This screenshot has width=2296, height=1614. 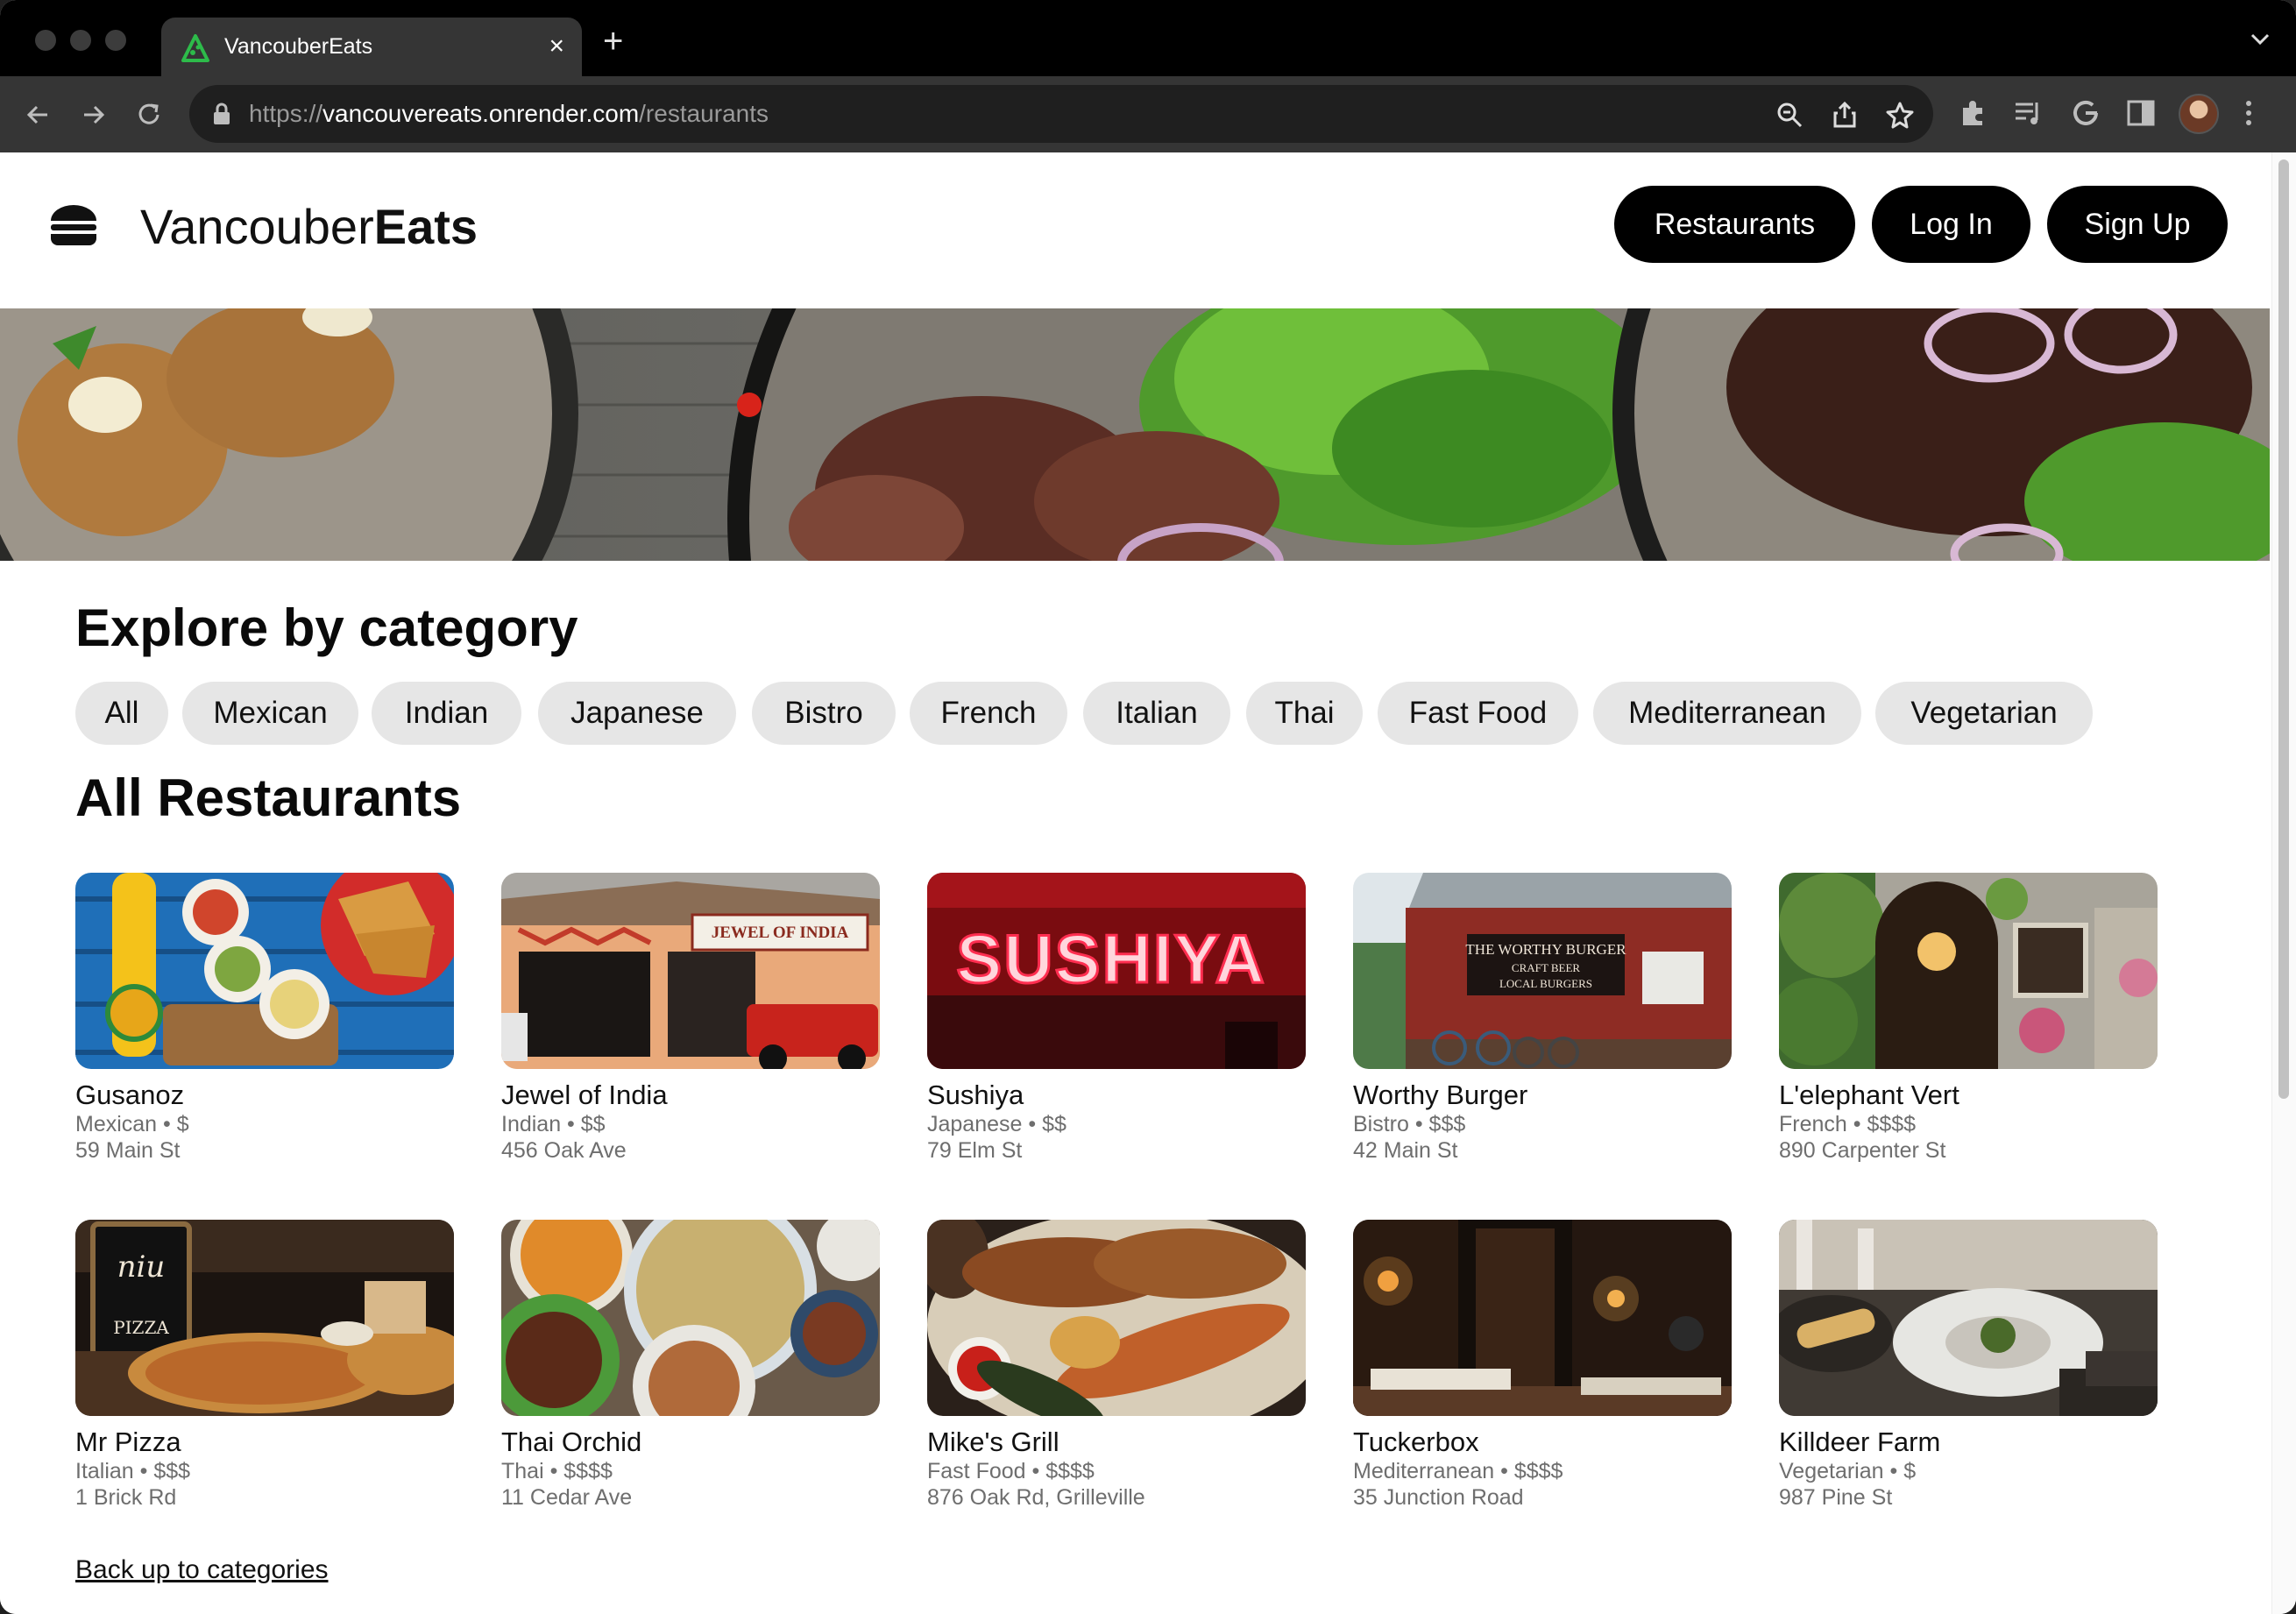 I want to click on pizza-sign-line-1: niu, so click(x=141, y=1267).